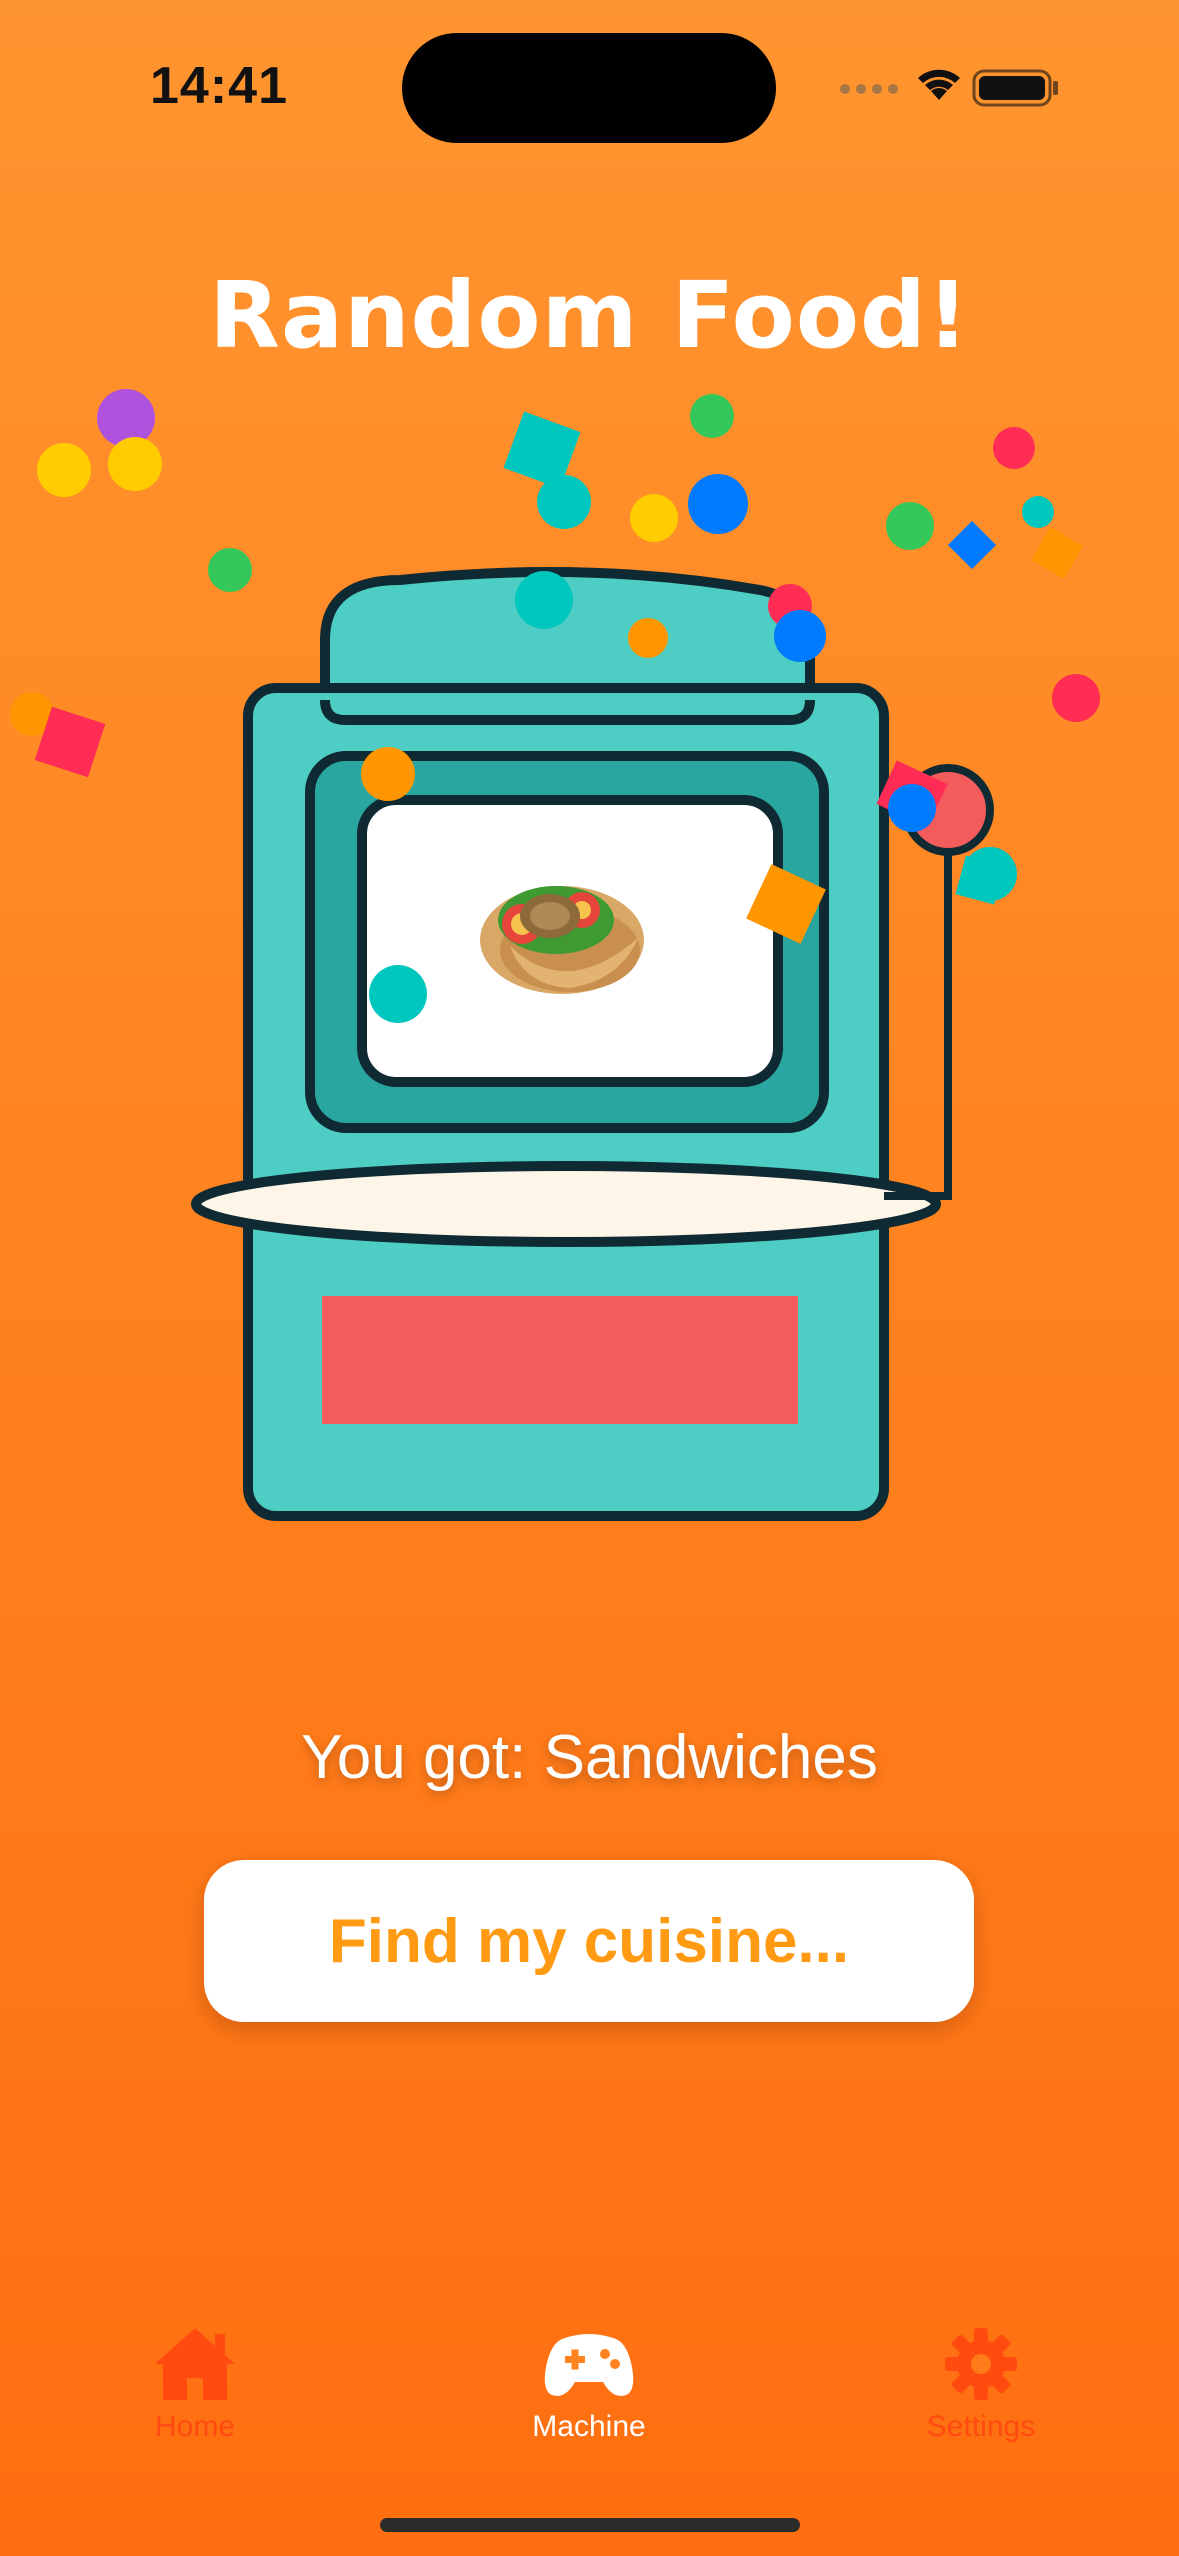  What do you see at coordinates (589, 1757) in the screenshot?
I see `result-text: You got: Sandwiches` at bounding box center [589, 1757].